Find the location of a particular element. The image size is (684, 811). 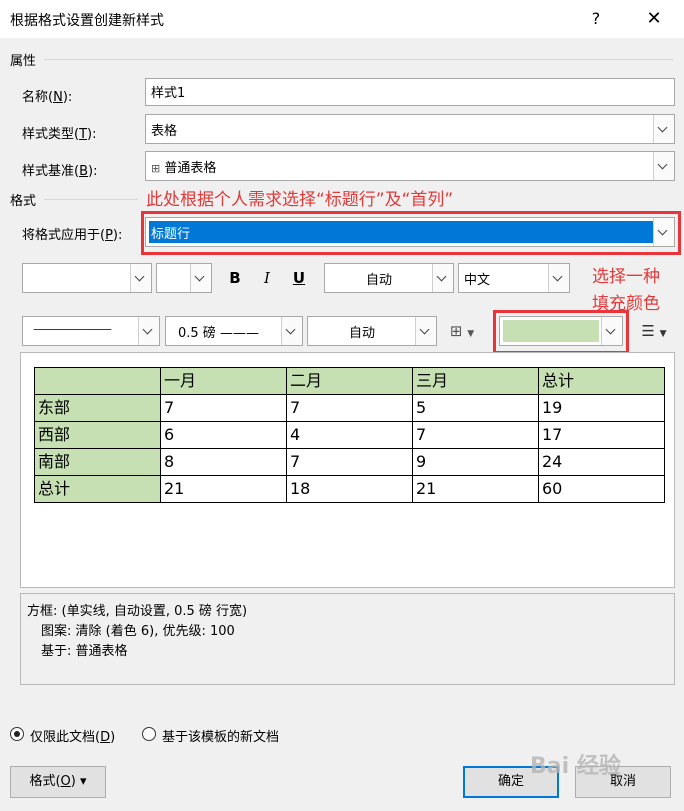

style-type-label: 样式类型(T): is located at coordinates (59, 134).